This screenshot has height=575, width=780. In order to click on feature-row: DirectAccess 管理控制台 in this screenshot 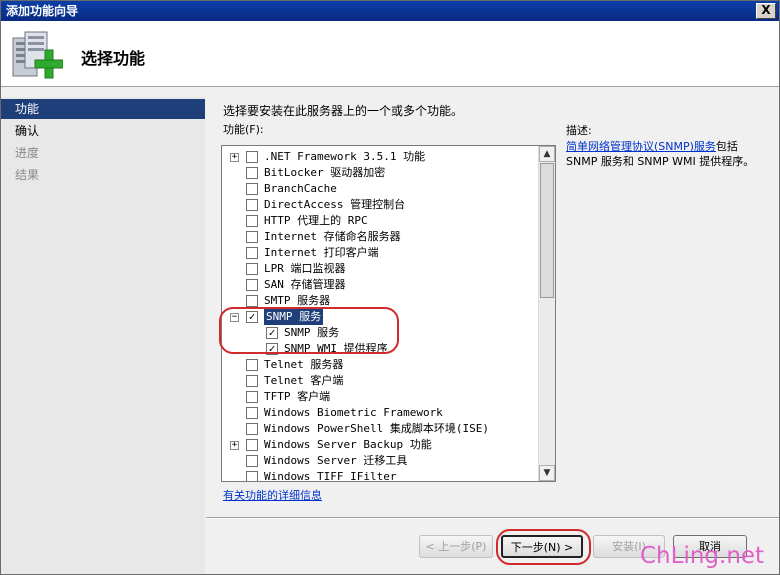, I will do `click(379, 205)`.